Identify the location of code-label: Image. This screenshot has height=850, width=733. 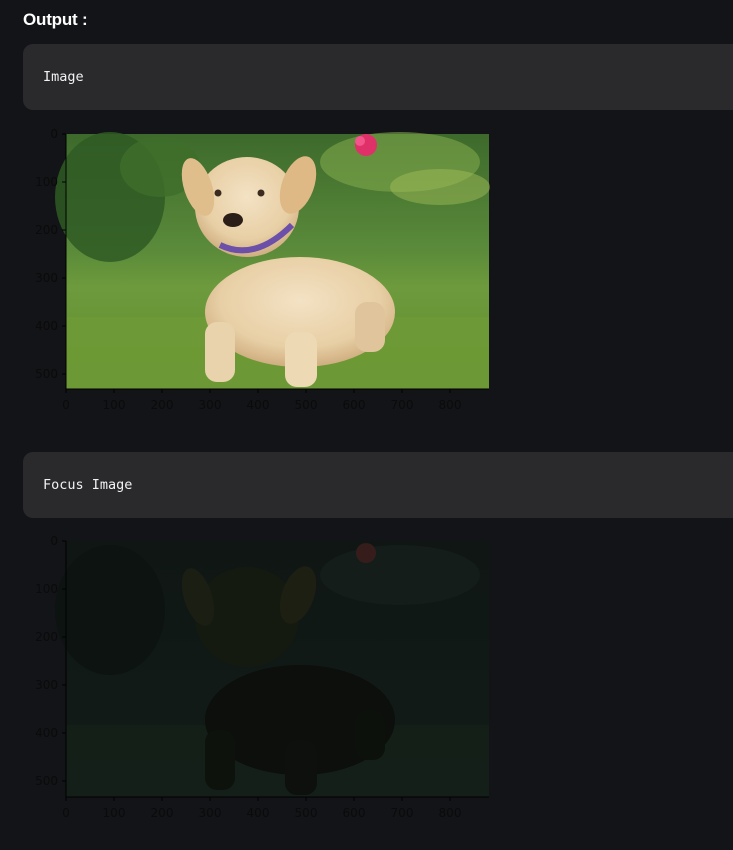
(63, 77).